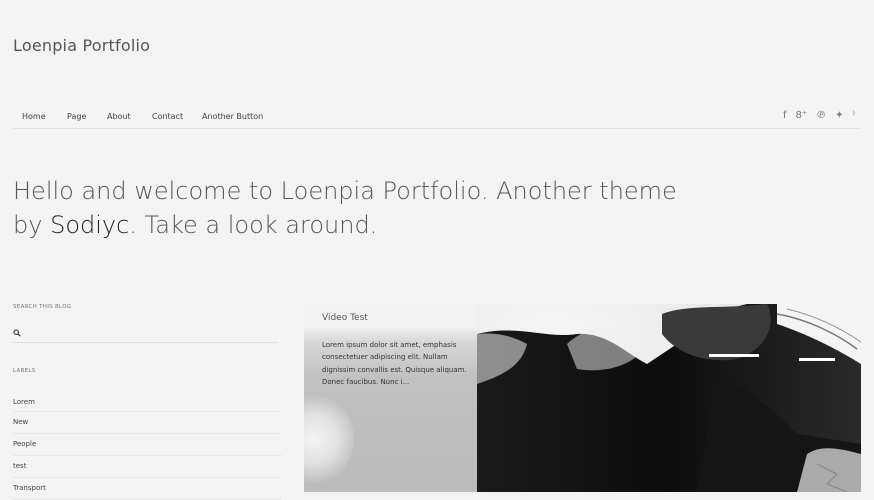  I want to click on author-name: Sodiyc, so click(89, 225).